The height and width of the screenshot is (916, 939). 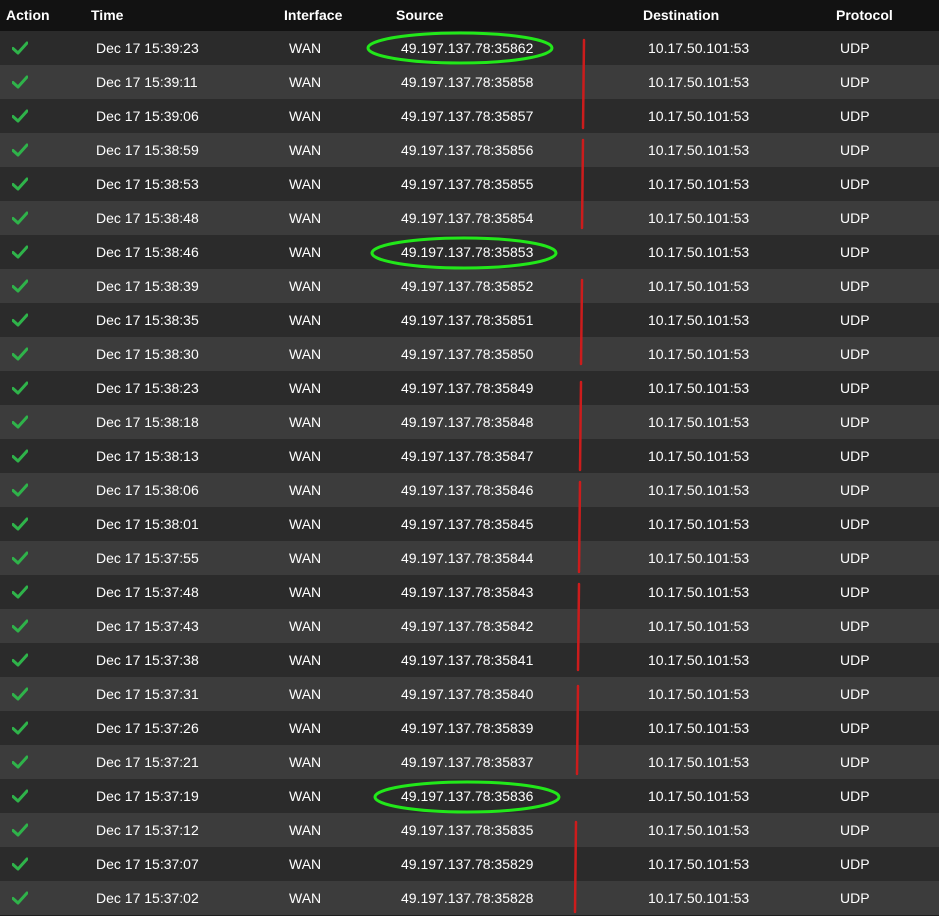 What do you see at coordinates (147, 320) in the screenshot?
I see `cell-time: Dec 17 15:38:35` at bounding box center [147, 320].